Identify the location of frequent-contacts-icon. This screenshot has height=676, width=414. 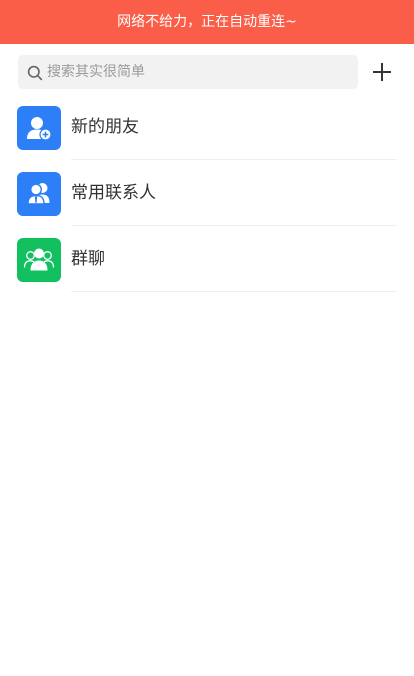
(39, 194).